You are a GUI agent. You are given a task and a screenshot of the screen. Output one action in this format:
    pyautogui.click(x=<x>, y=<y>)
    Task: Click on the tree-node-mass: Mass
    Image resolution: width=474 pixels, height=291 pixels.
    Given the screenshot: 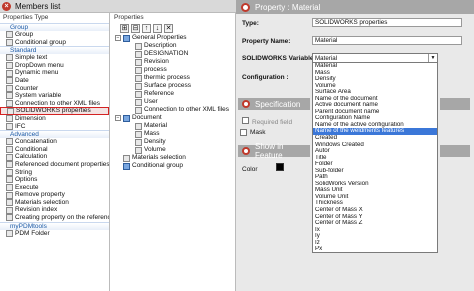 What is the action you would take?
    pyautogui.click(x=175, y=134)
    